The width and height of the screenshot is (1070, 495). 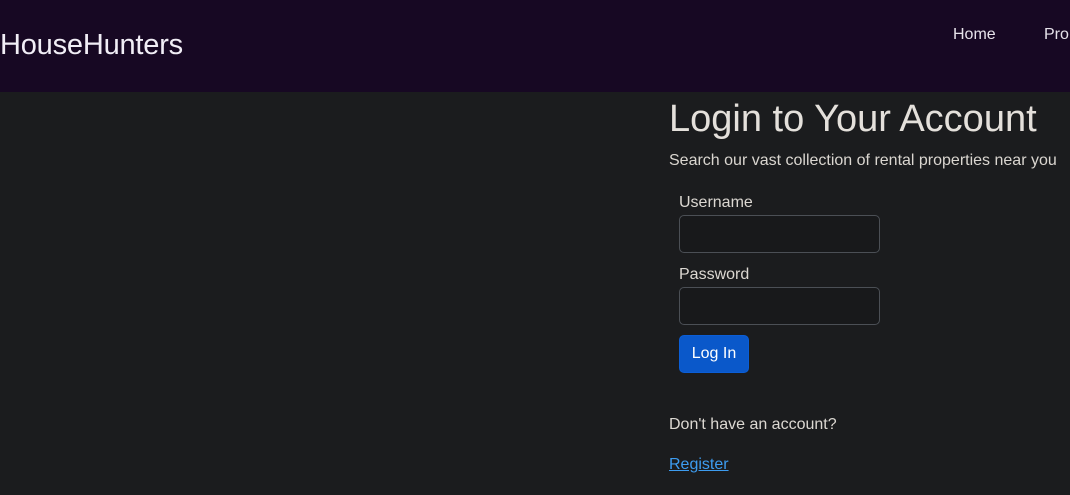 What do you see at coordinates (974, 35) in the screenshot?
I see `nav-link-home: Home` at bounding box center [974, 35].